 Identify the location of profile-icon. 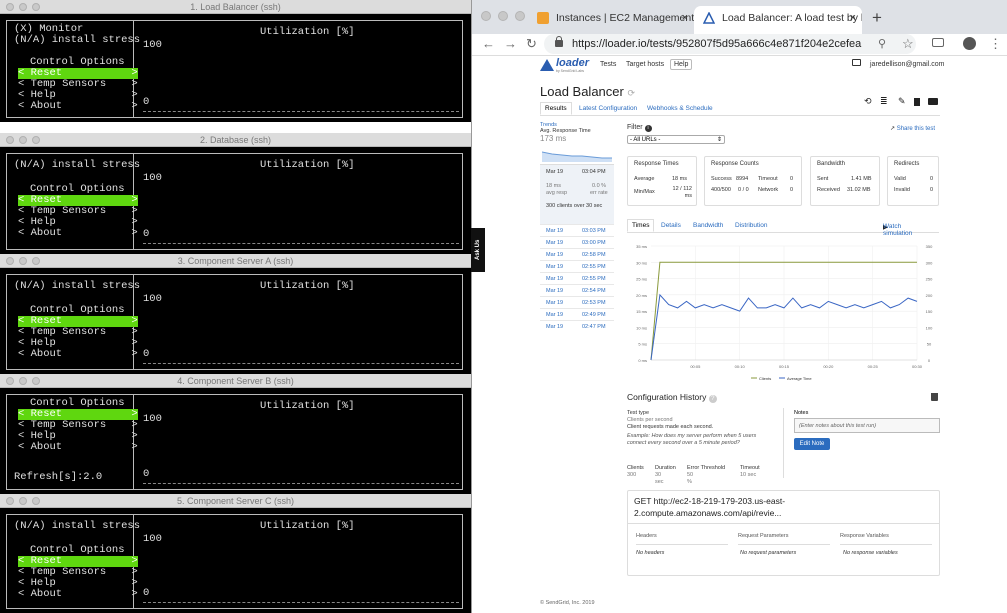
(969, 43).